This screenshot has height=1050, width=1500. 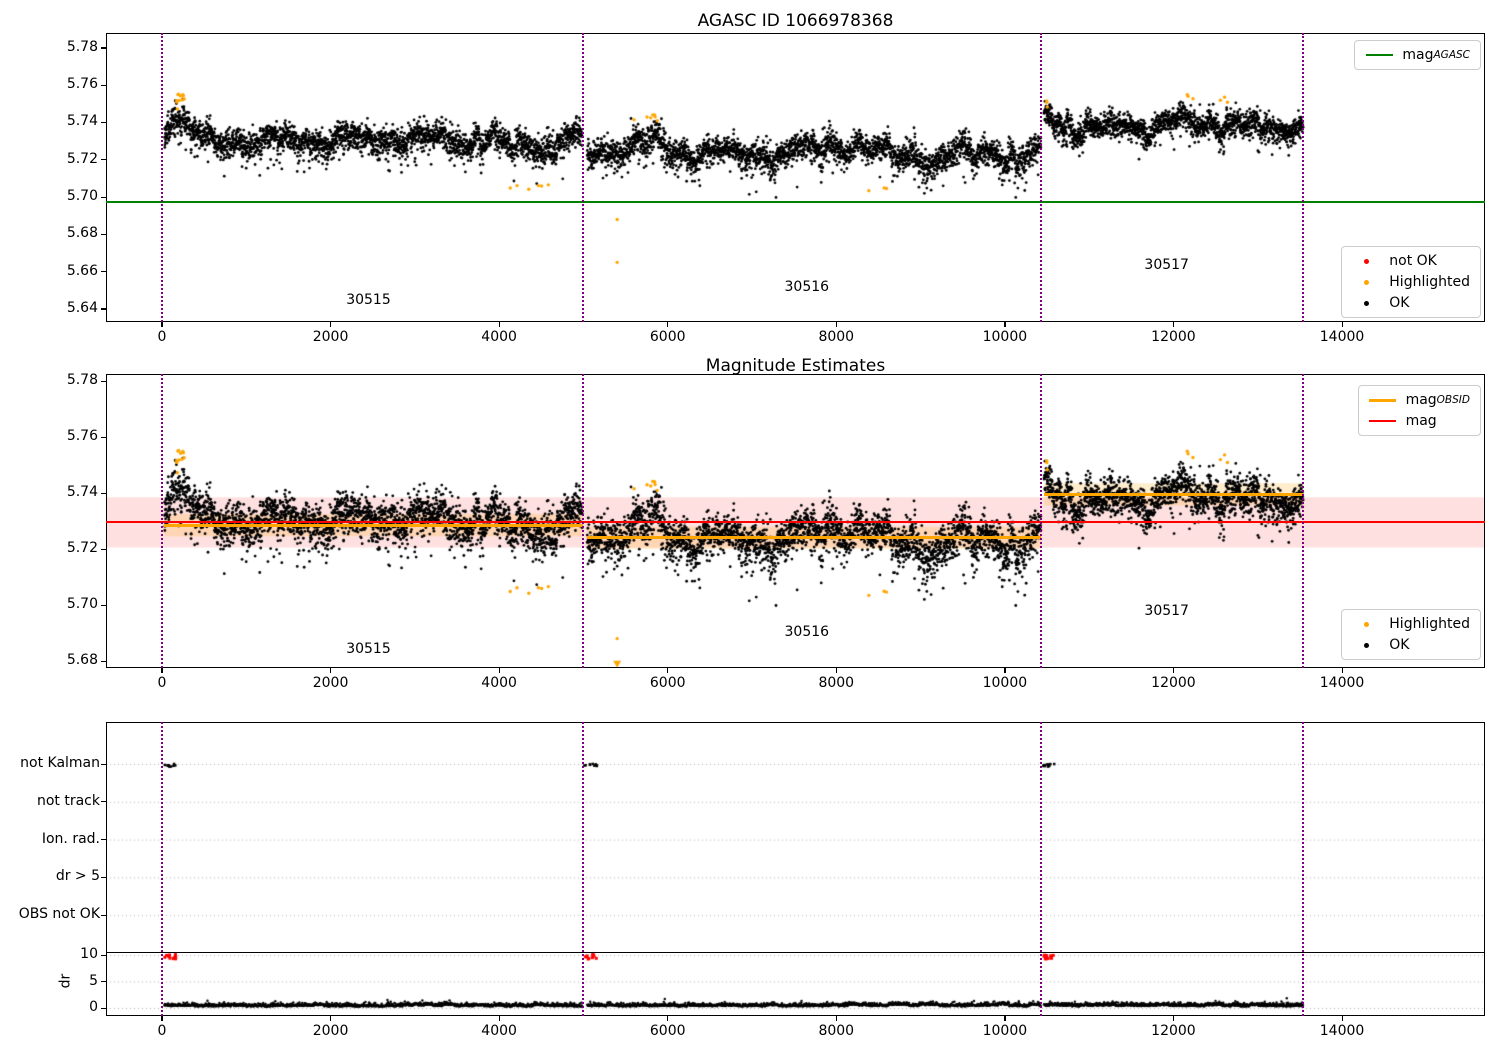 I want to click on legend-entry-highlighted: Highlighted, so click(x=1411, y=282).